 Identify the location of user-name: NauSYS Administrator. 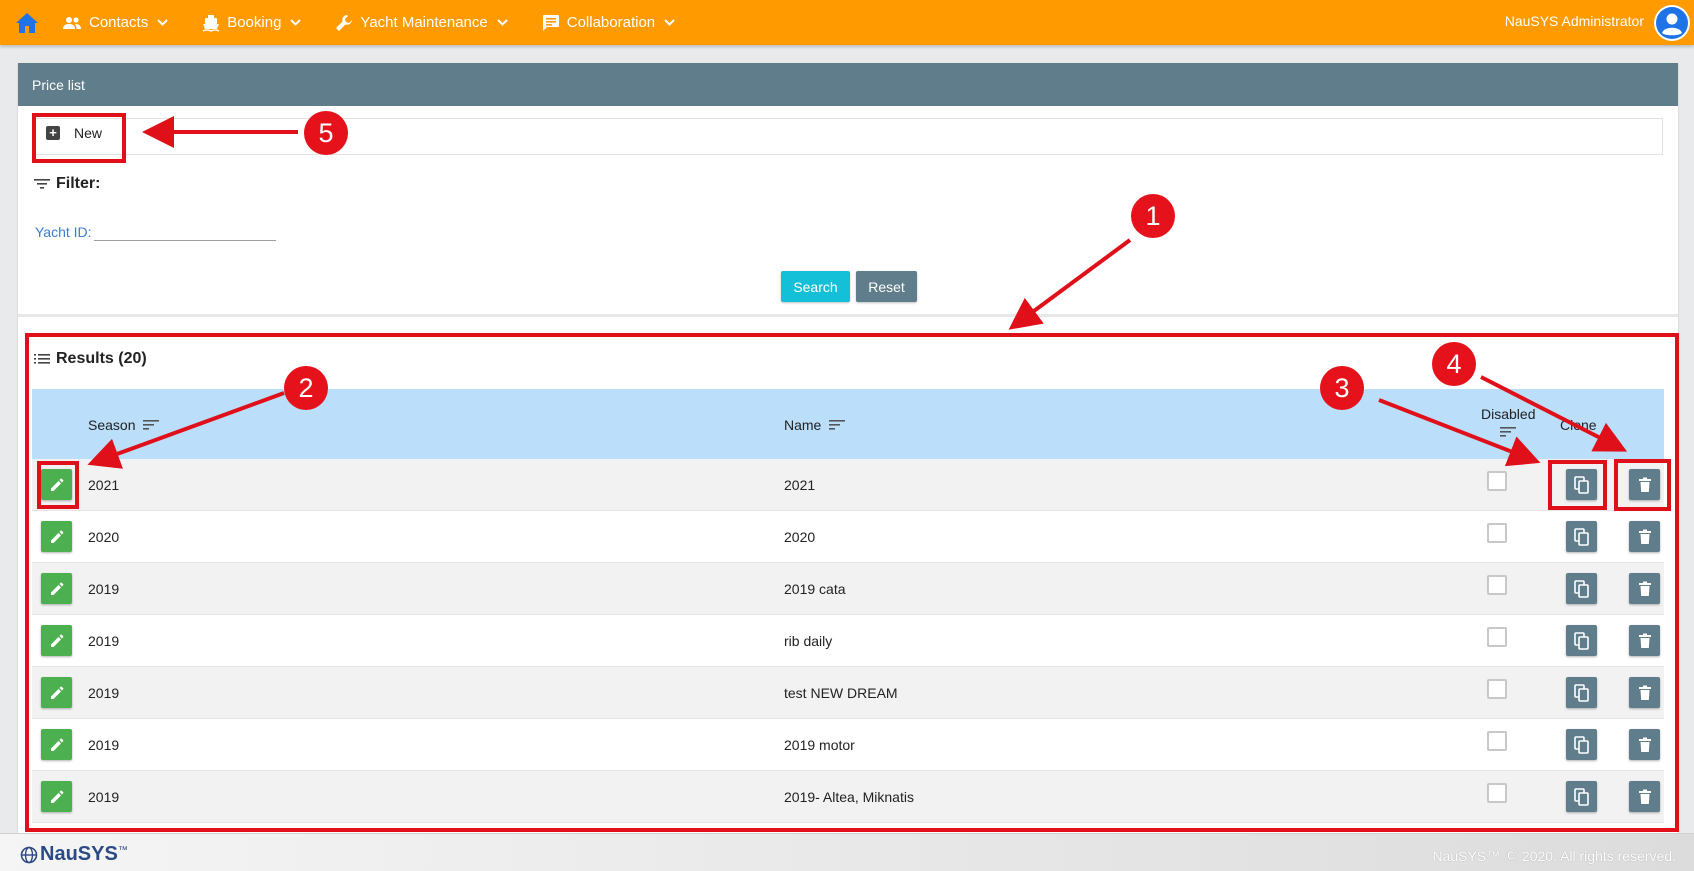
(1574, 21).